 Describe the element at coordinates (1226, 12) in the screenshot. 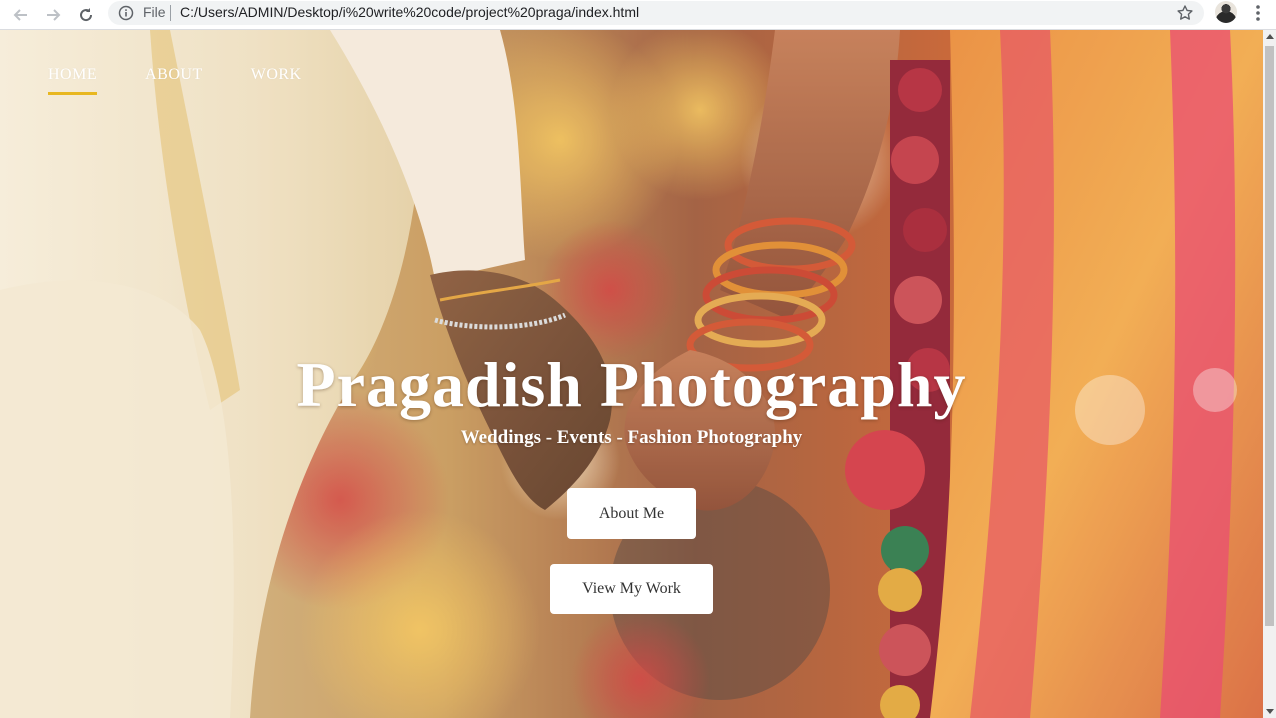

I see `profile-avatar` at that location.